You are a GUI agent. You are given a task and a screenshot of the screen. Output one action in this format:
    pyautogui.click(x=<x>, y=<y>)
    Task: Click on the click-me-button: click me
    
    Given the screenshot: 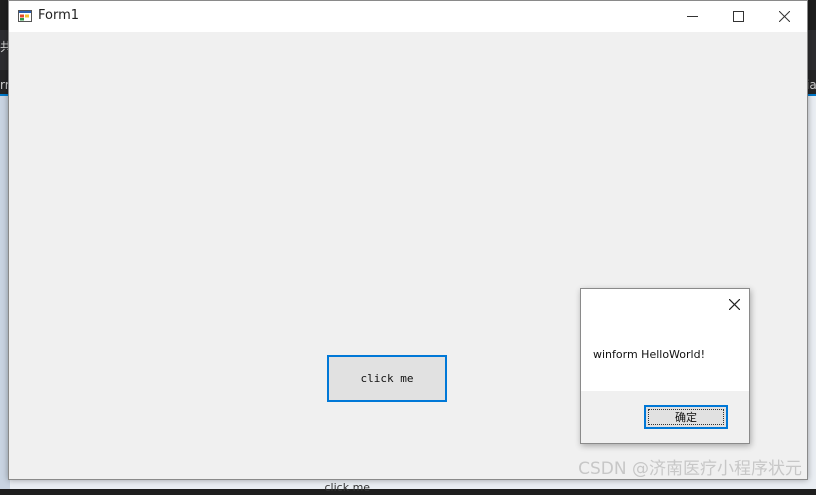 What is the action you would take?
    pyautogui.click(x=387, y=378)
    